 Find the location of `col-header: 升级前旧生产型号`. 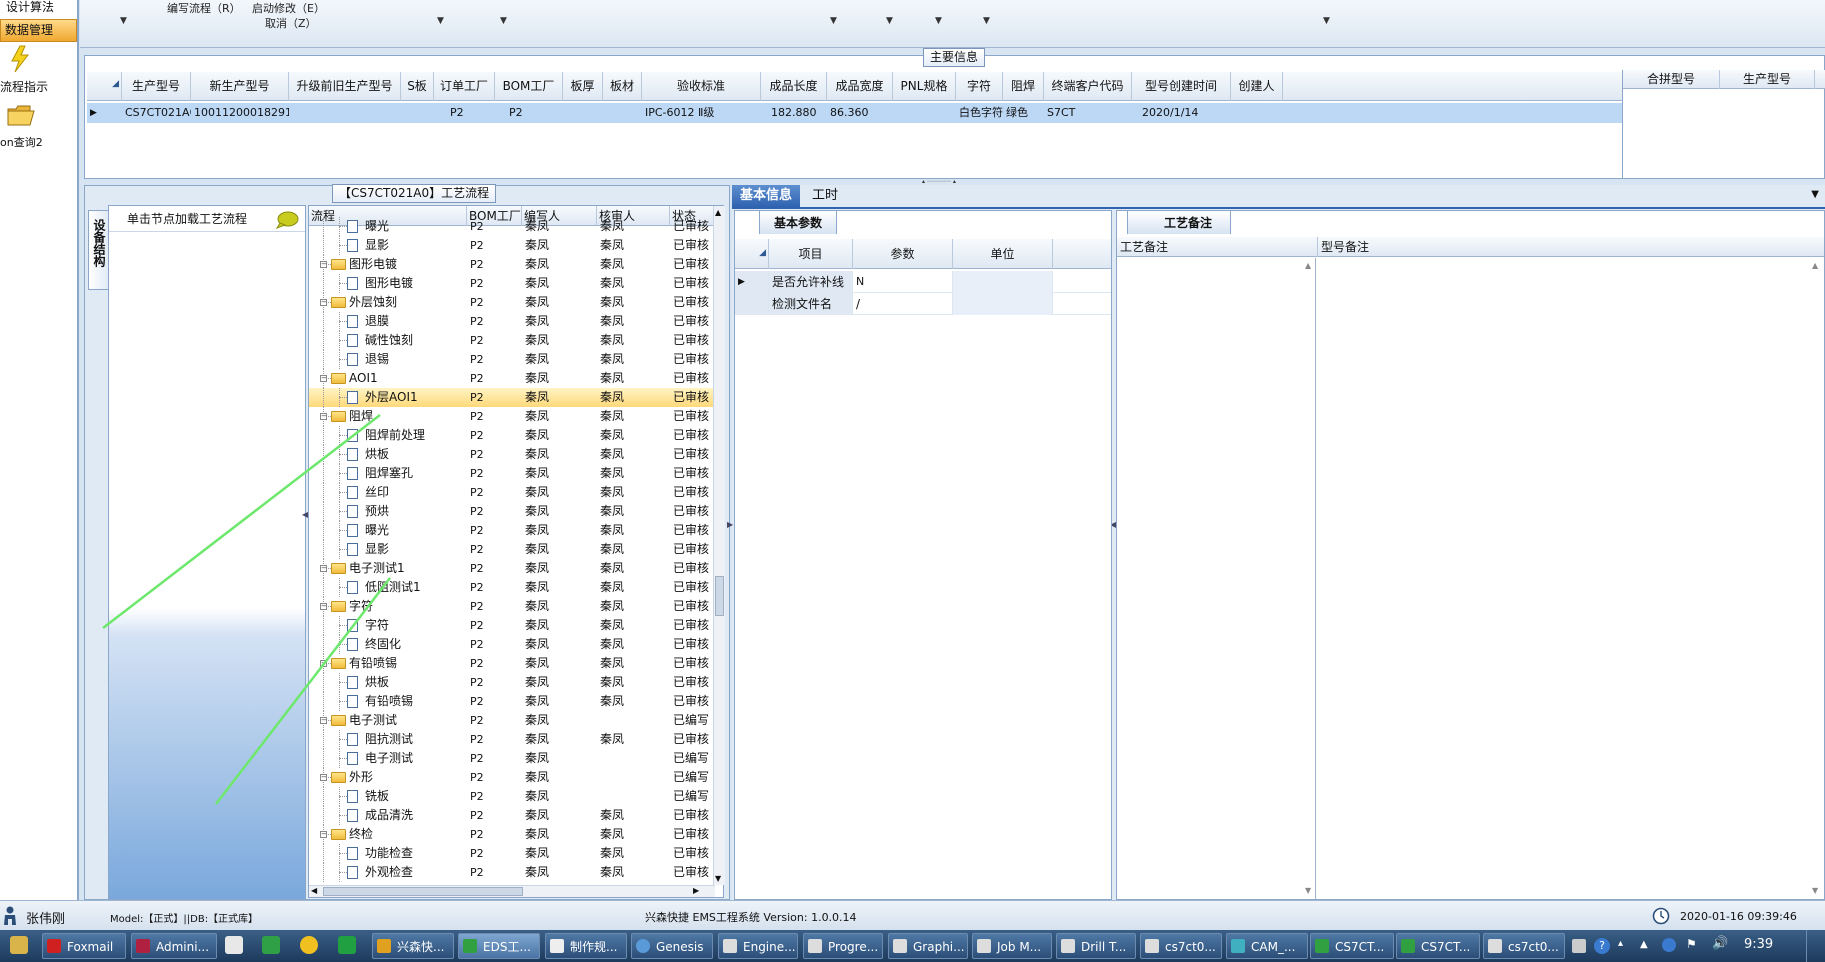

col-header: 升级前旧生产型号 is located at coordinates (345, 86).